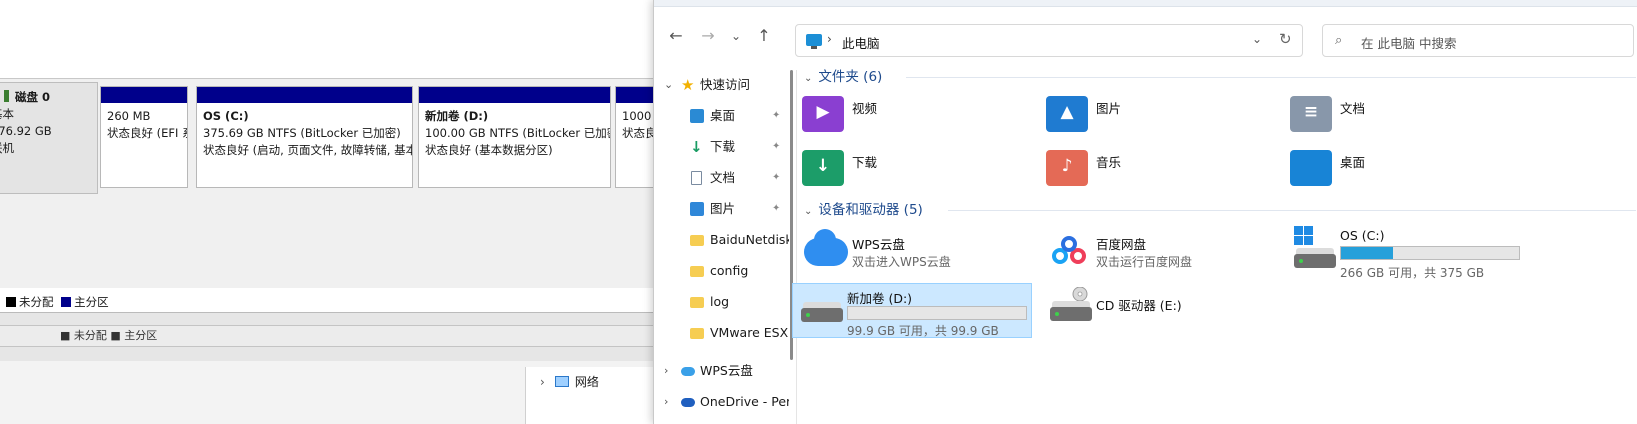 The height and width of the screenshot is (424, 1637). What do you see at coordinates (1162, 254) in the screenshot?
I see `device-baidu-netdisk: 百度网盘 双击运行百度网盘` at bounding box center [1162, 254].